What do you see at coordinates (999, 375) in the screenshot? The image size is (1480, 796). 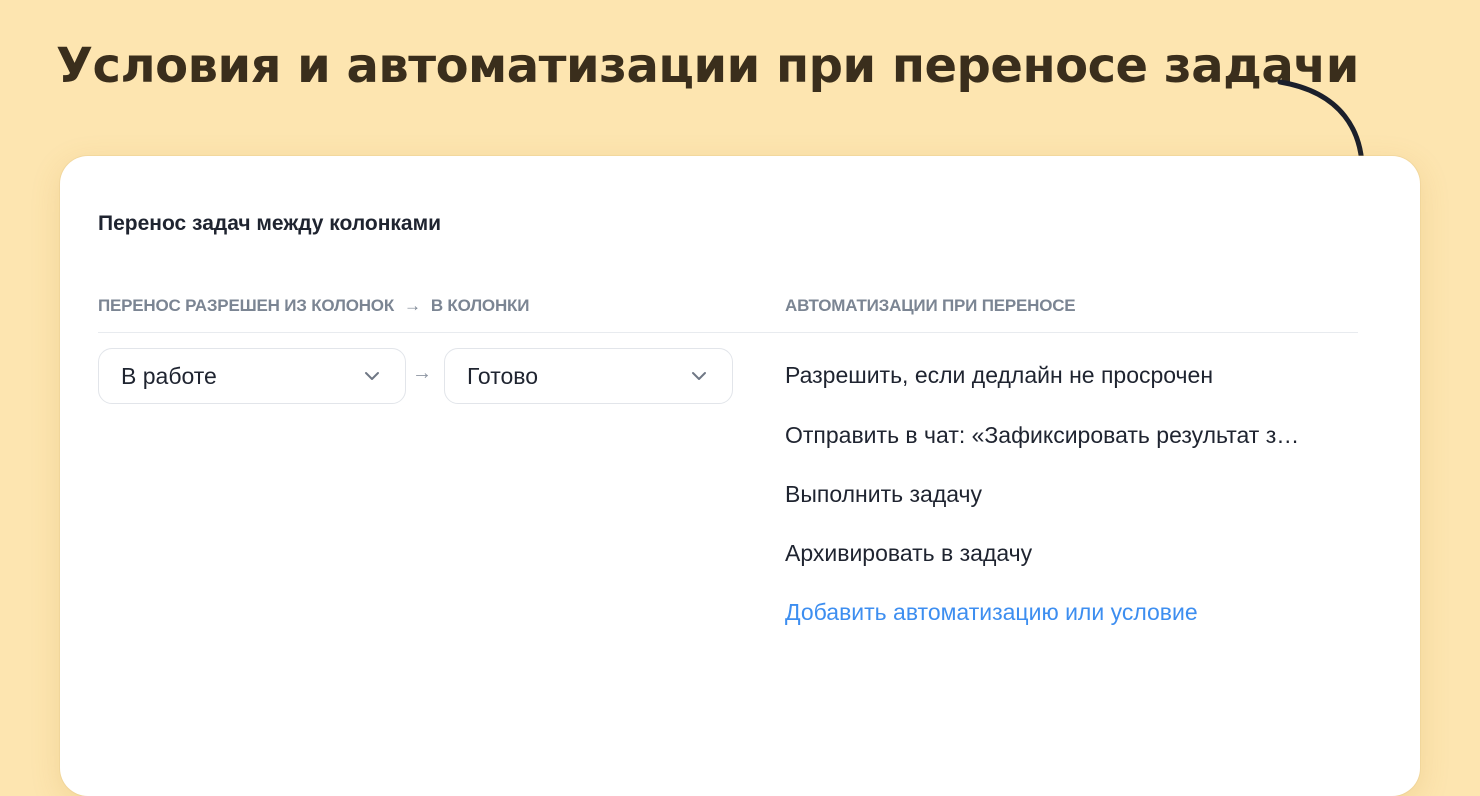 I see `automation-item: Разрешить, если дедлайн не просрочен` at bounding box center [999, 375].